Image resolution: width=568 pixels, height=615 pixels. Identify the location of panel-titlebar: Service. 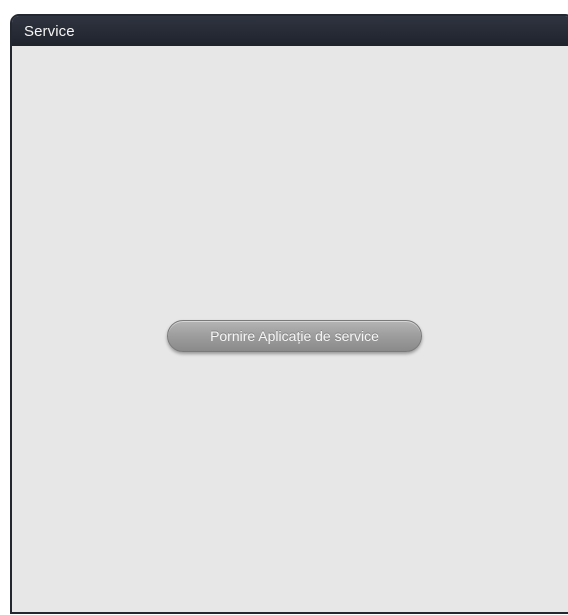
(290, 31).